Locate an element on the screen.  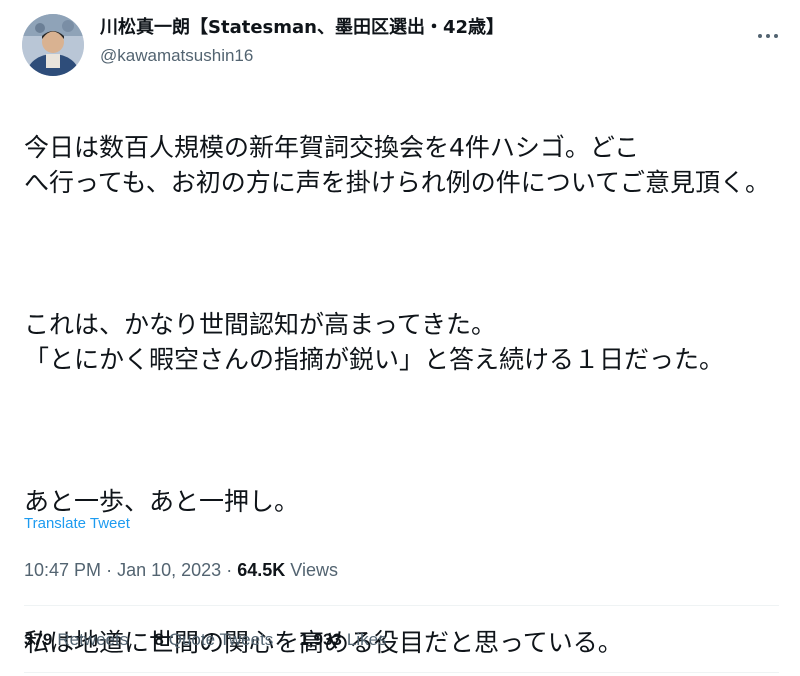
likes-label: Likes is located at coordinates (366, 639).